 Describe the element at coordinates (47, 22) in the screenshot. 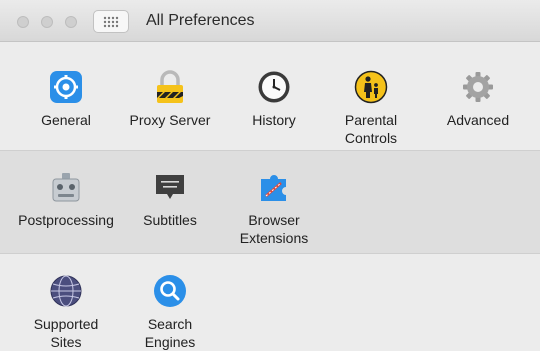

I see `minimize-window-button` at that location.